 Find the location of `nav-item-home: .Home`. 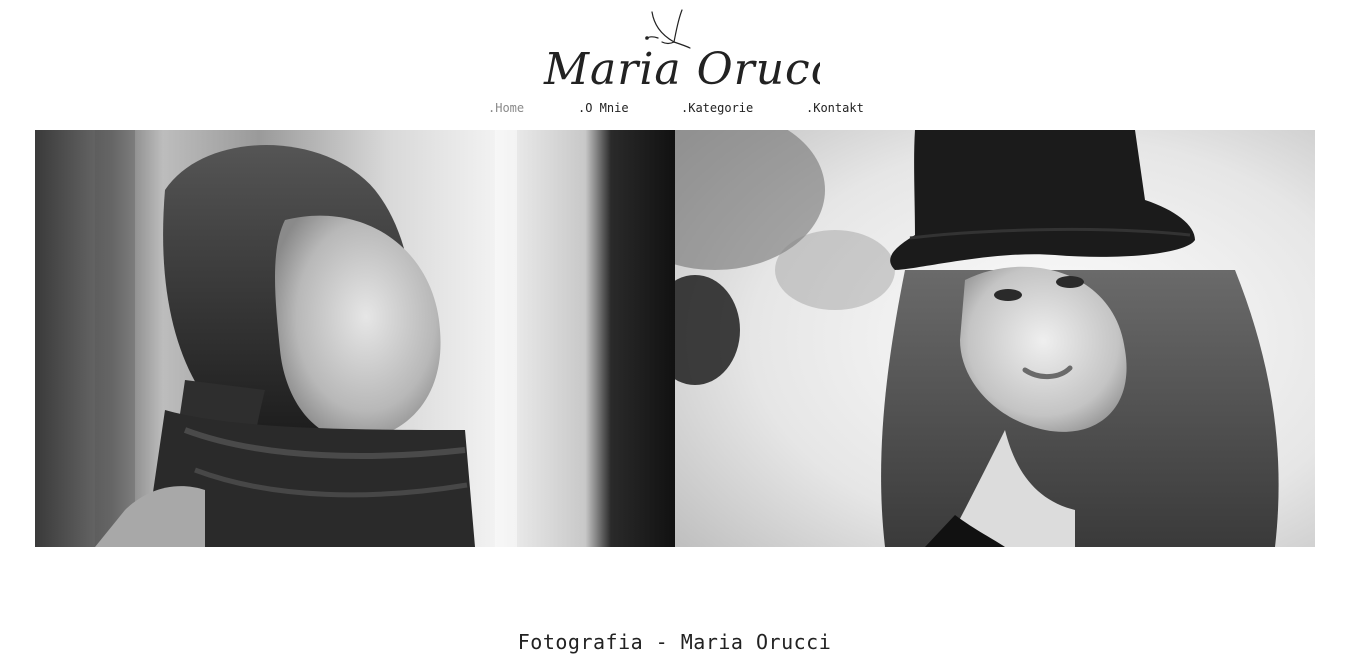

nav-item-home: .Home is located at coordinates (506, 108).